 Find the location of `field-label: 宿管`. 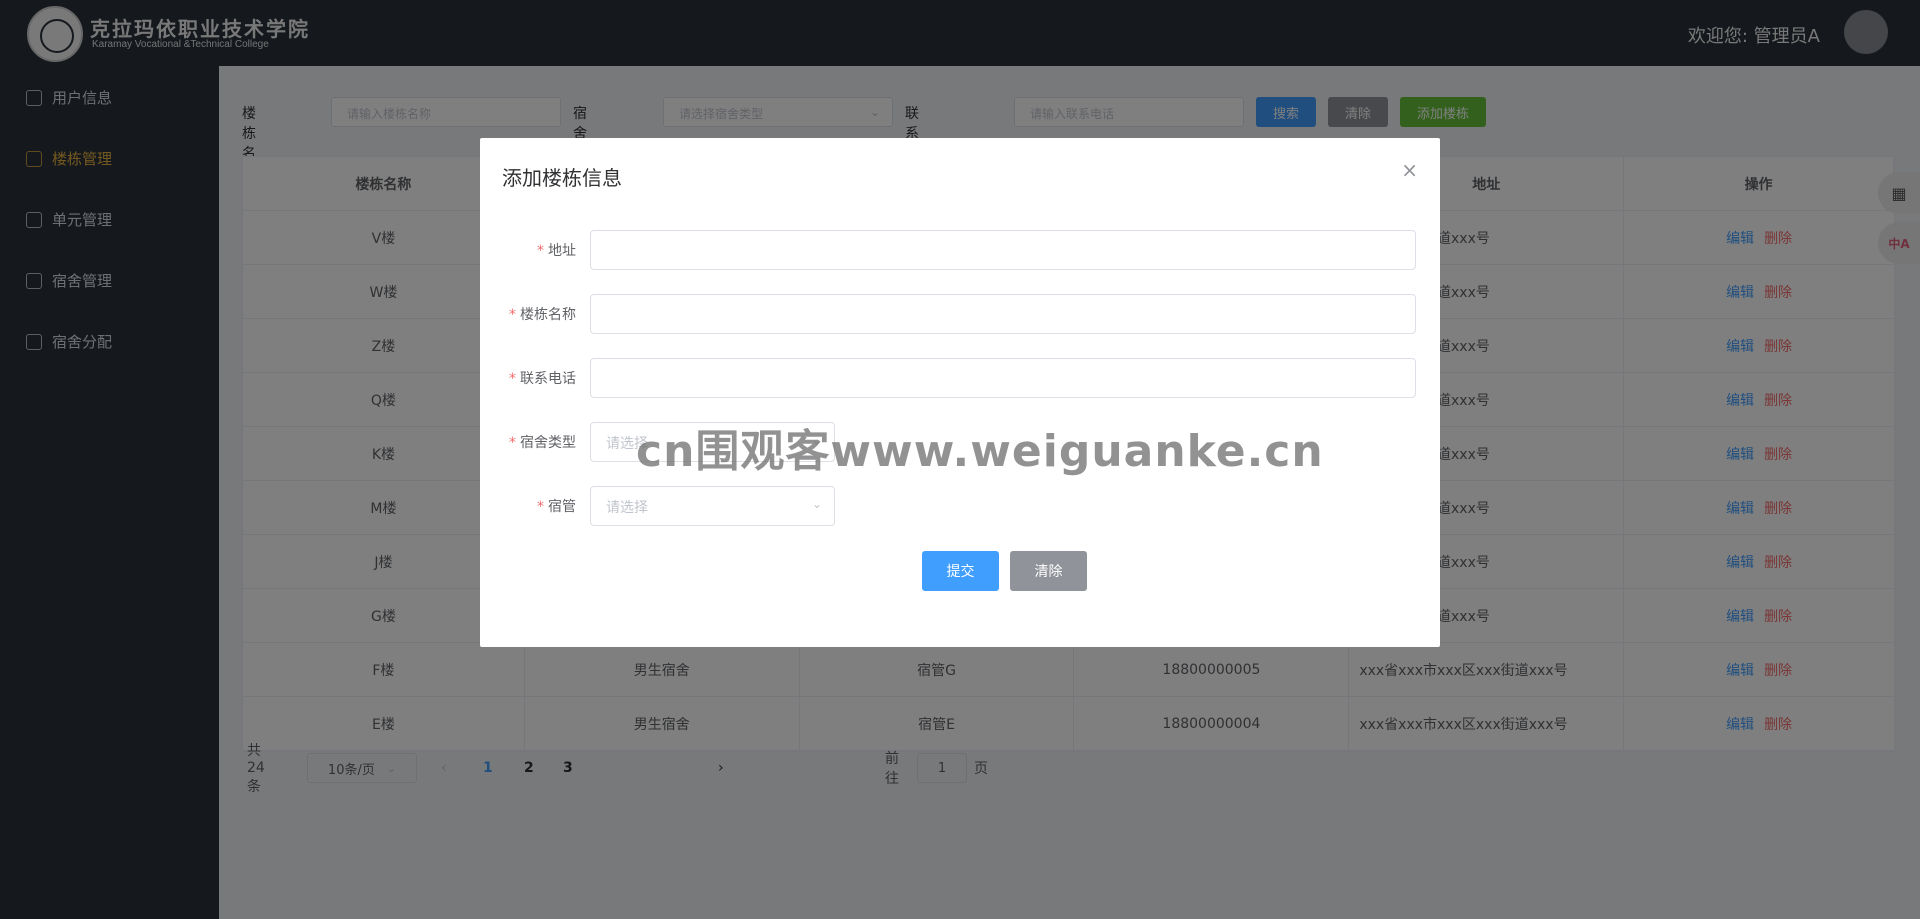

field-label: 宿管 is located at coordinates (562, 507).